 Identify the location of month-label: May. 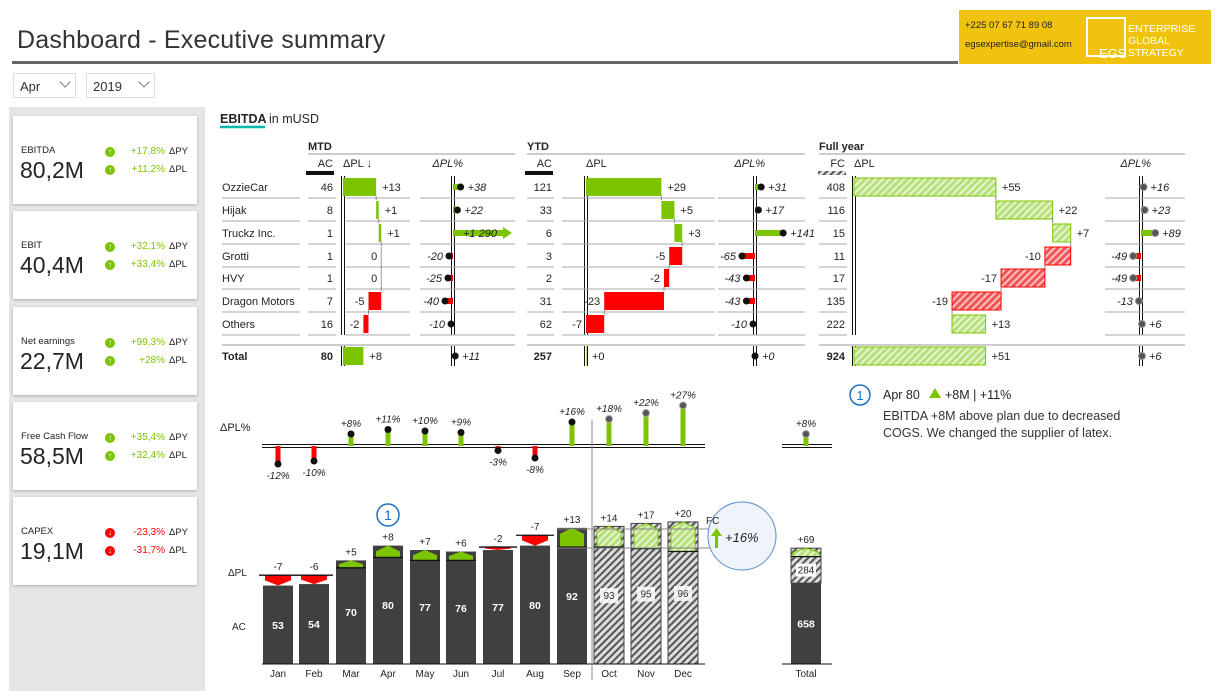
(425, 674).